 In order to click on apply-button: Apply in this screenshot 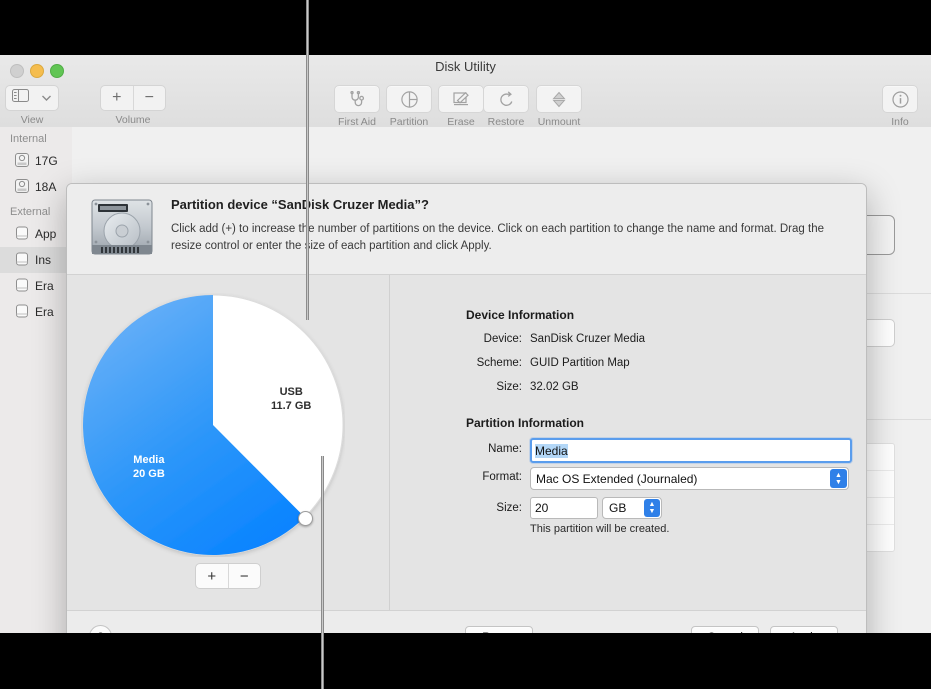, I will do `click(804, 629)`.